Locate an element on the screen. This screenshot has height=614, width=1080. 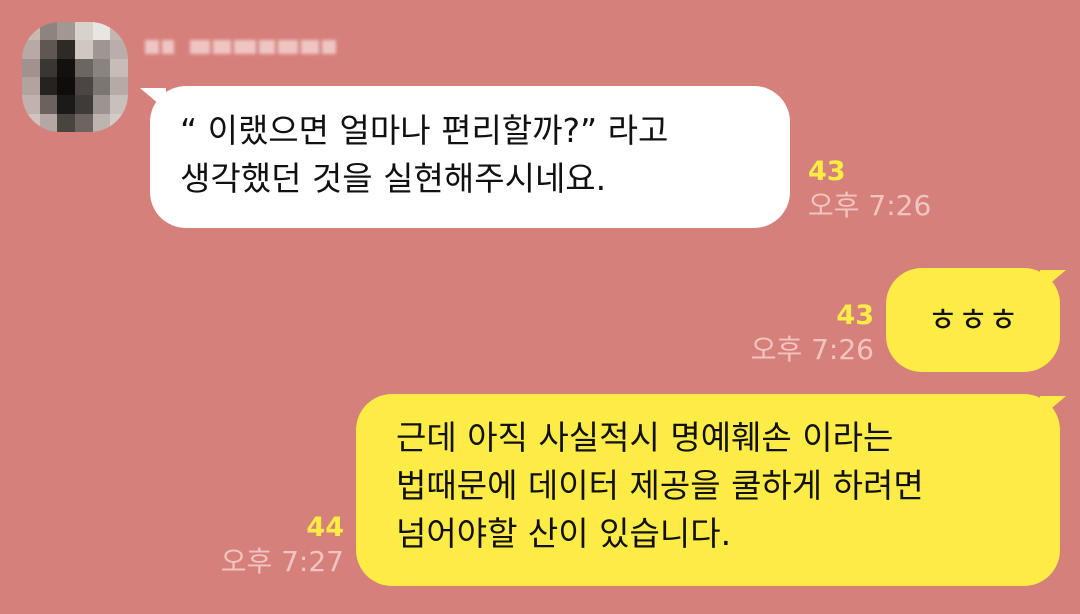
unread-count: 44 is located at coordinates (325, 527).